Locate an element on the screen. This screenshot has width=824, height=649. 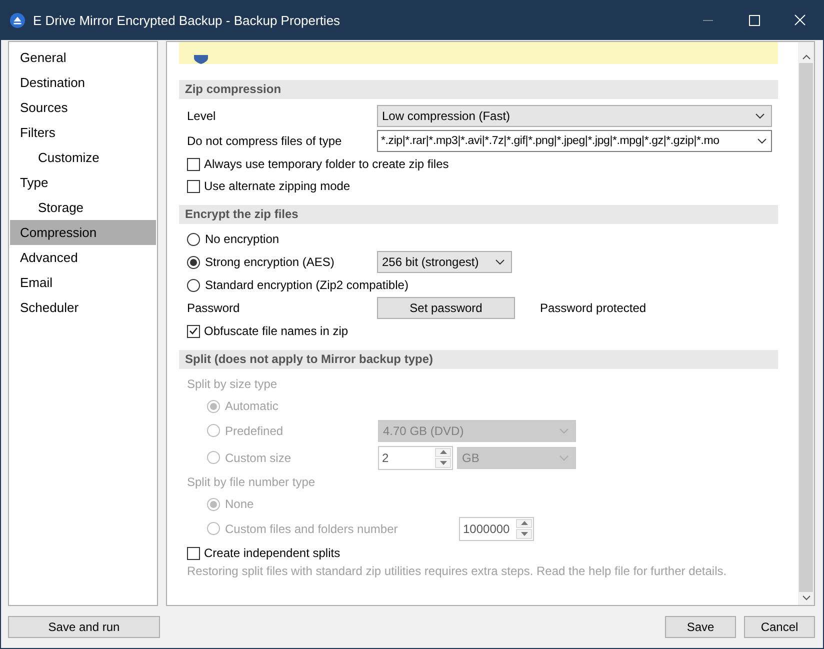
sidebar-item: Filters is located at coordinates (83, 132).